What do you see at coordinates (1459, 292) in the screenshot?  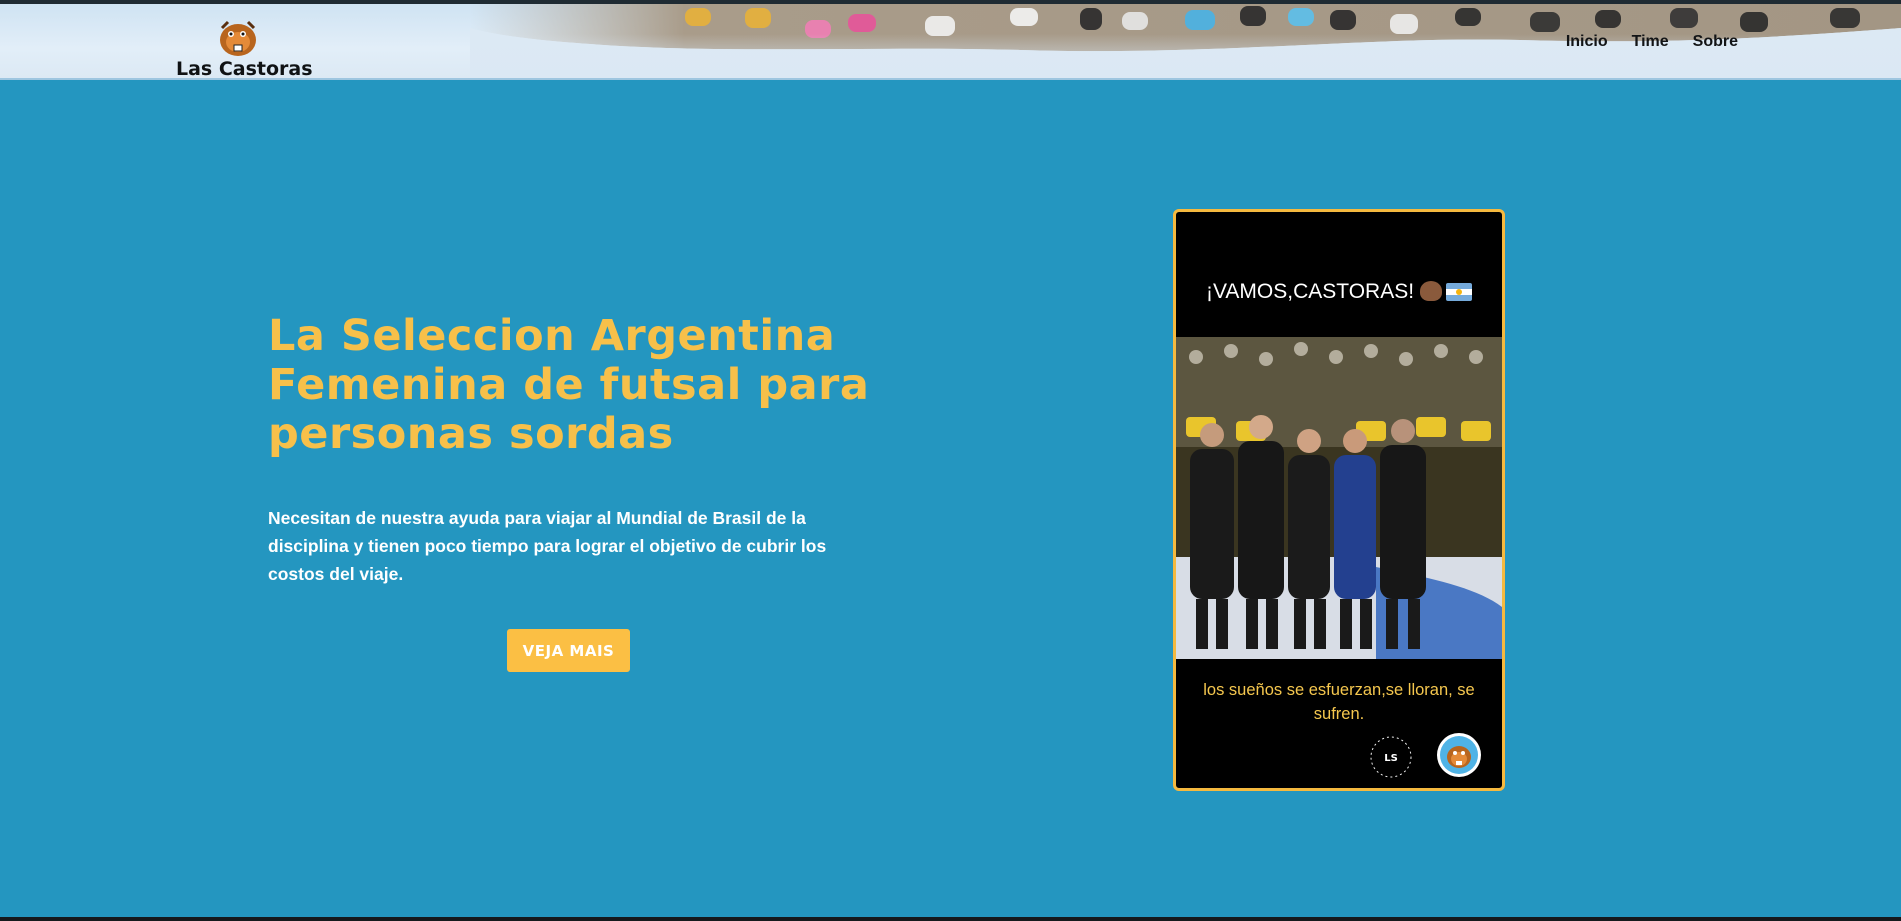 I see `argentina-flag-icon` at bounding box center [1459, 292].